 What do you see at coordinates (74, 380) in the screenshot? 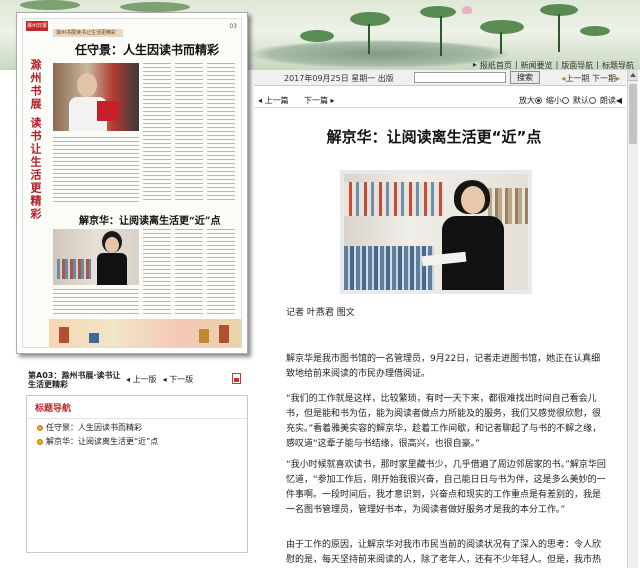
I see `page-caption: 第A03：滁州书展·读书让生活更精彩` at bounding box center [74, 380].